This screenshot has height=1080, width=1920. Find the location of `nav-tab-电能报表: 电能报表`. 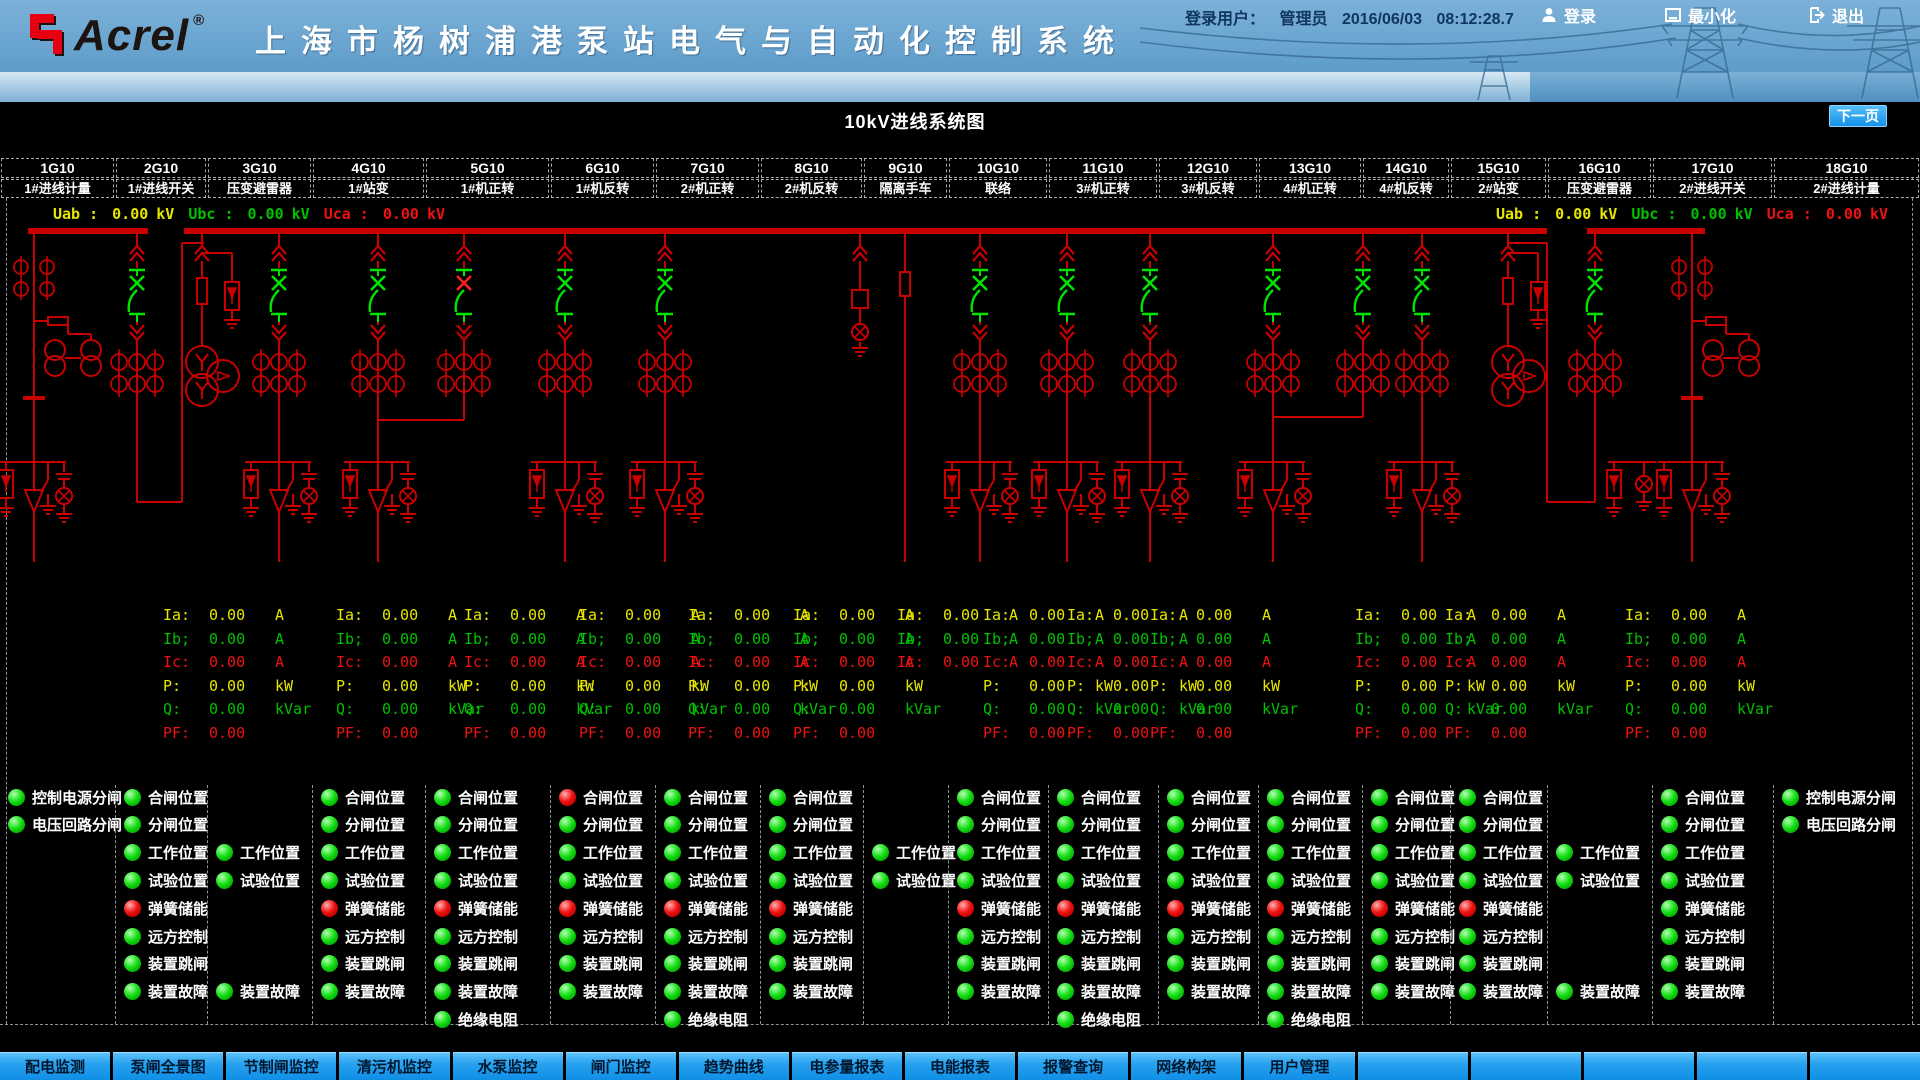

nav-tab-电能报表: 电能报表 is located at coordinates (960, 1066).